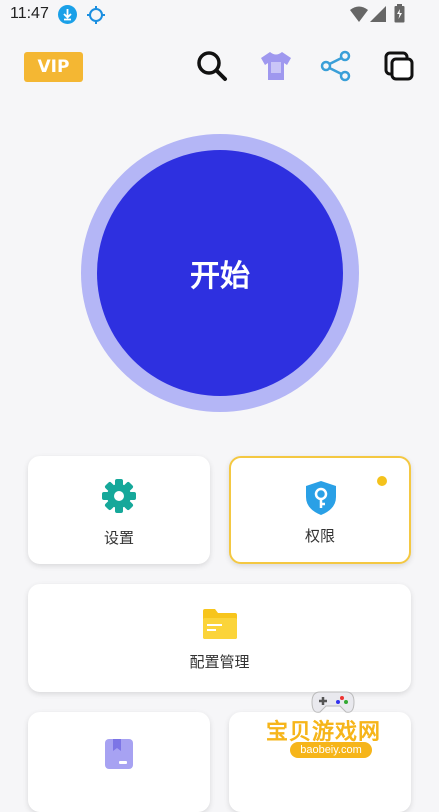 This screenshot has height=812, width=439. I want to click on download-icon, so click(67, 14).